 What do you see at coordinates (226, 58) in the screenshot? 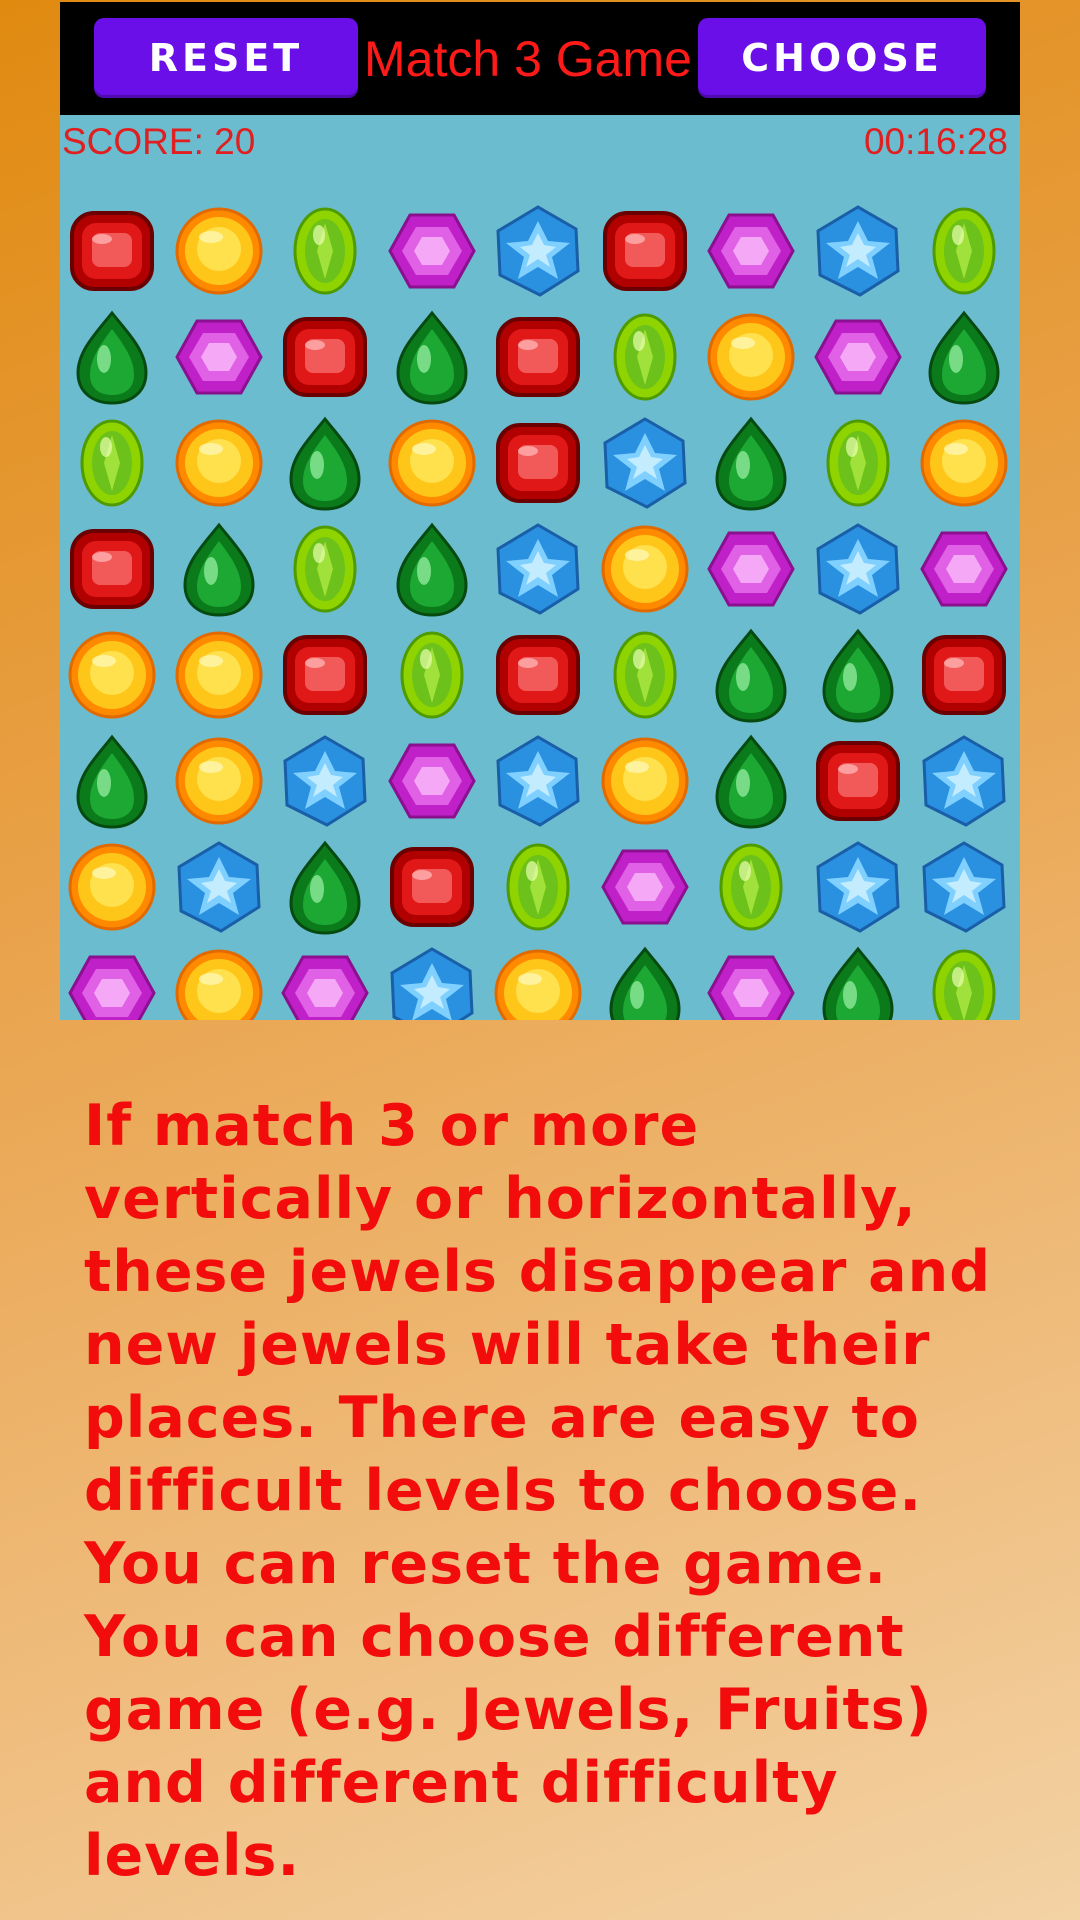
I see `reset-button: RESET` at bounding box center [226, 58].